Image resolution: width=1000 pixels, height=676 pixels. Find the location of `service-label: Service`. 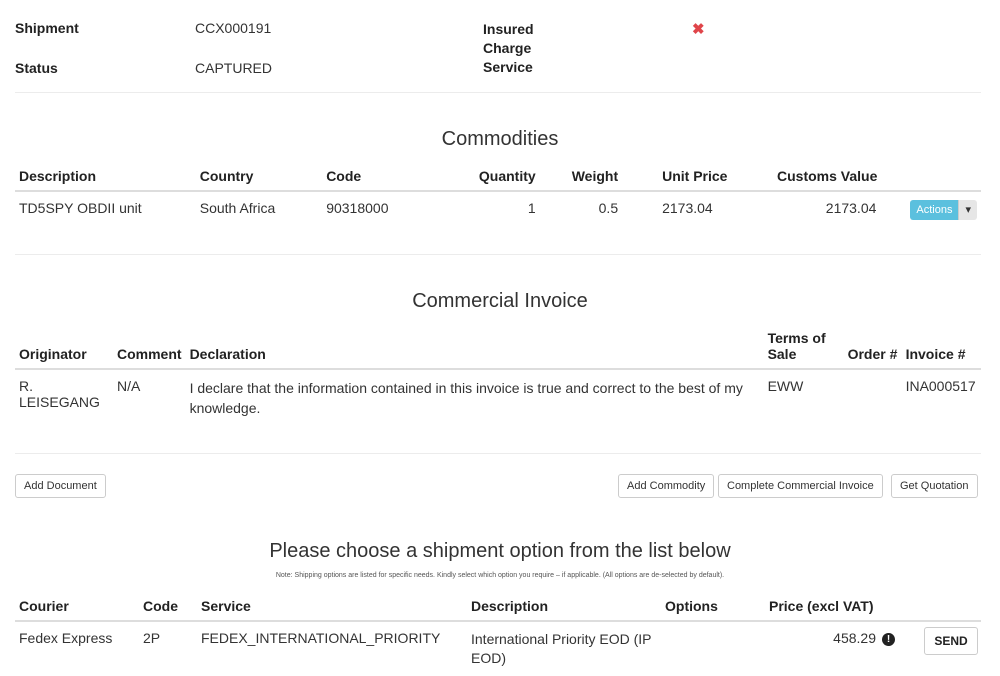

service-label: Service is located at coordinates (508, 67).